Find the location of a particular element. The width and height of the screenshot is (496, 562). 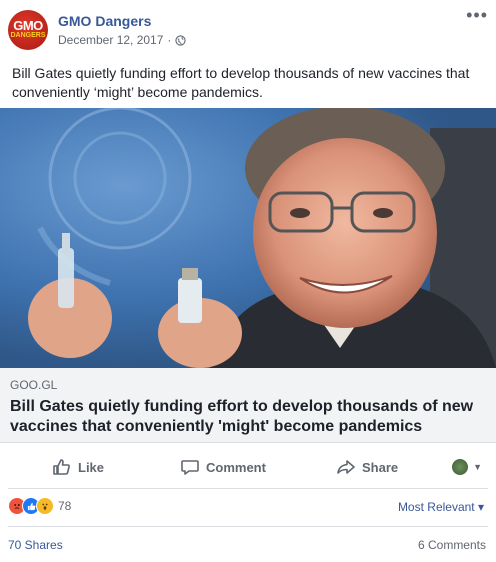

globe-icon is located at coordinates (181, 40).